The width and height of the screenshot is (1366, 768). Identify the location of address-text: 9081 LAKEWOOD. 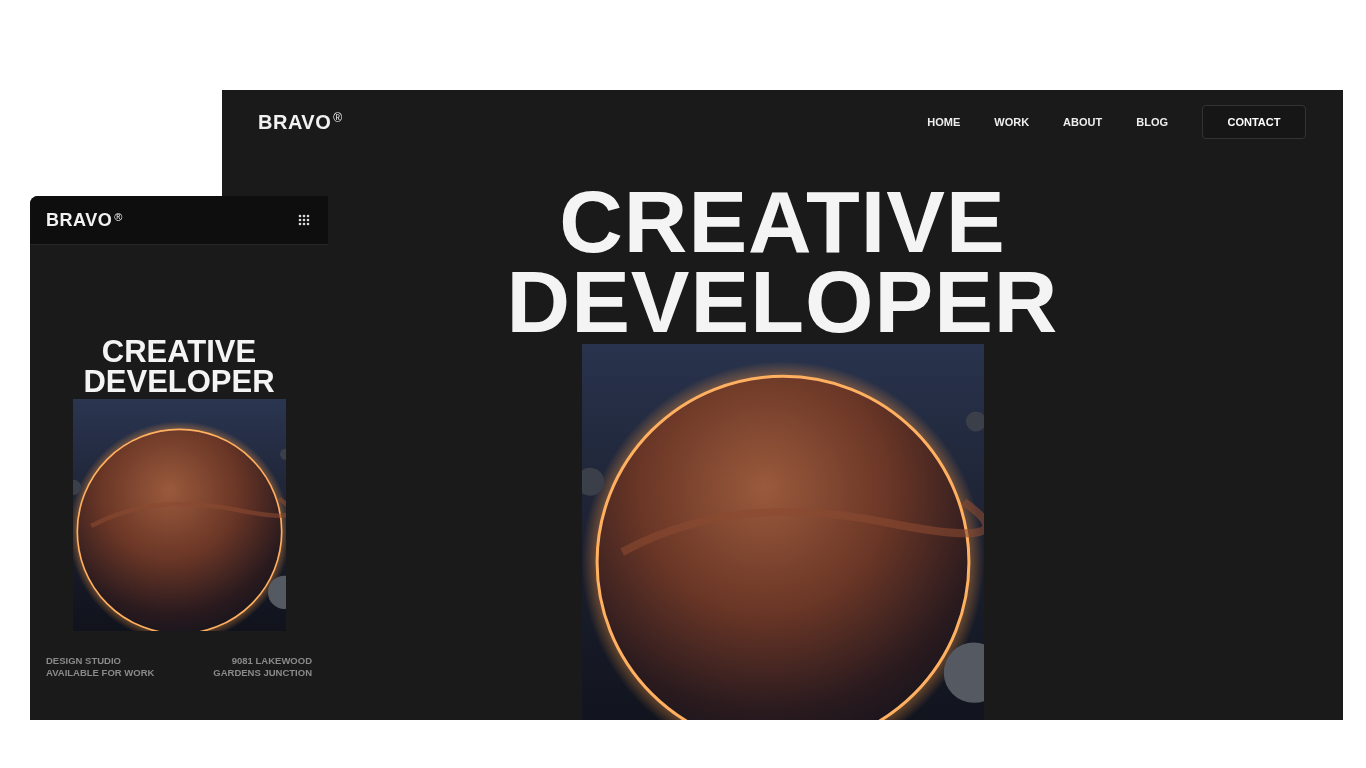
(271, 661).